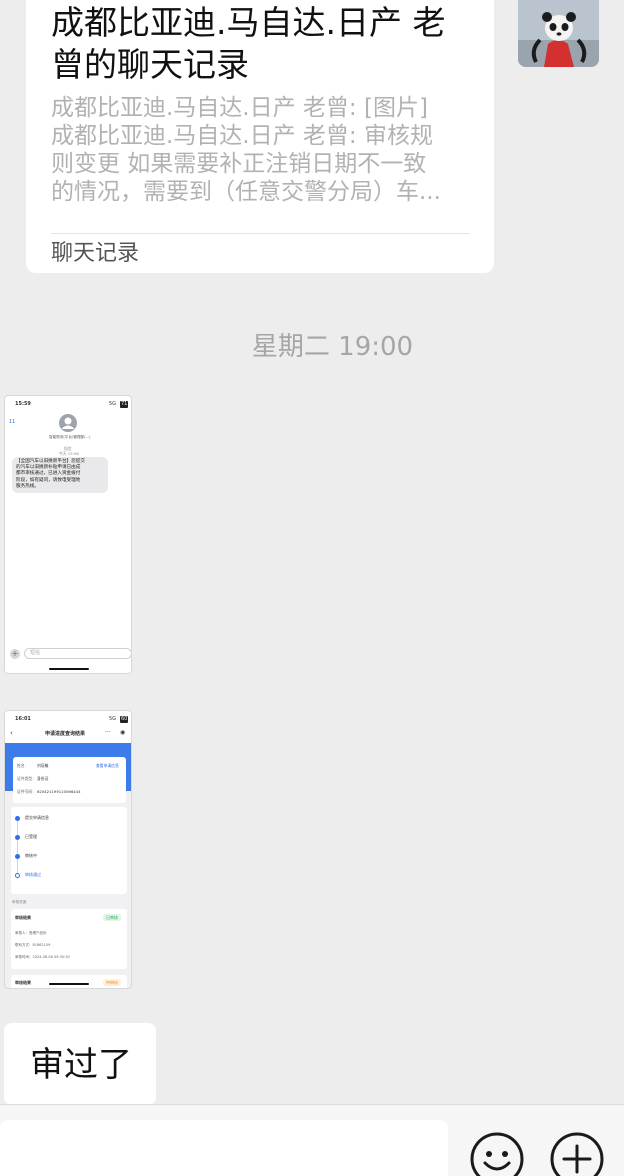 The image size is (624, 1176). I want to click on plus-icon, so click(577, 1153).